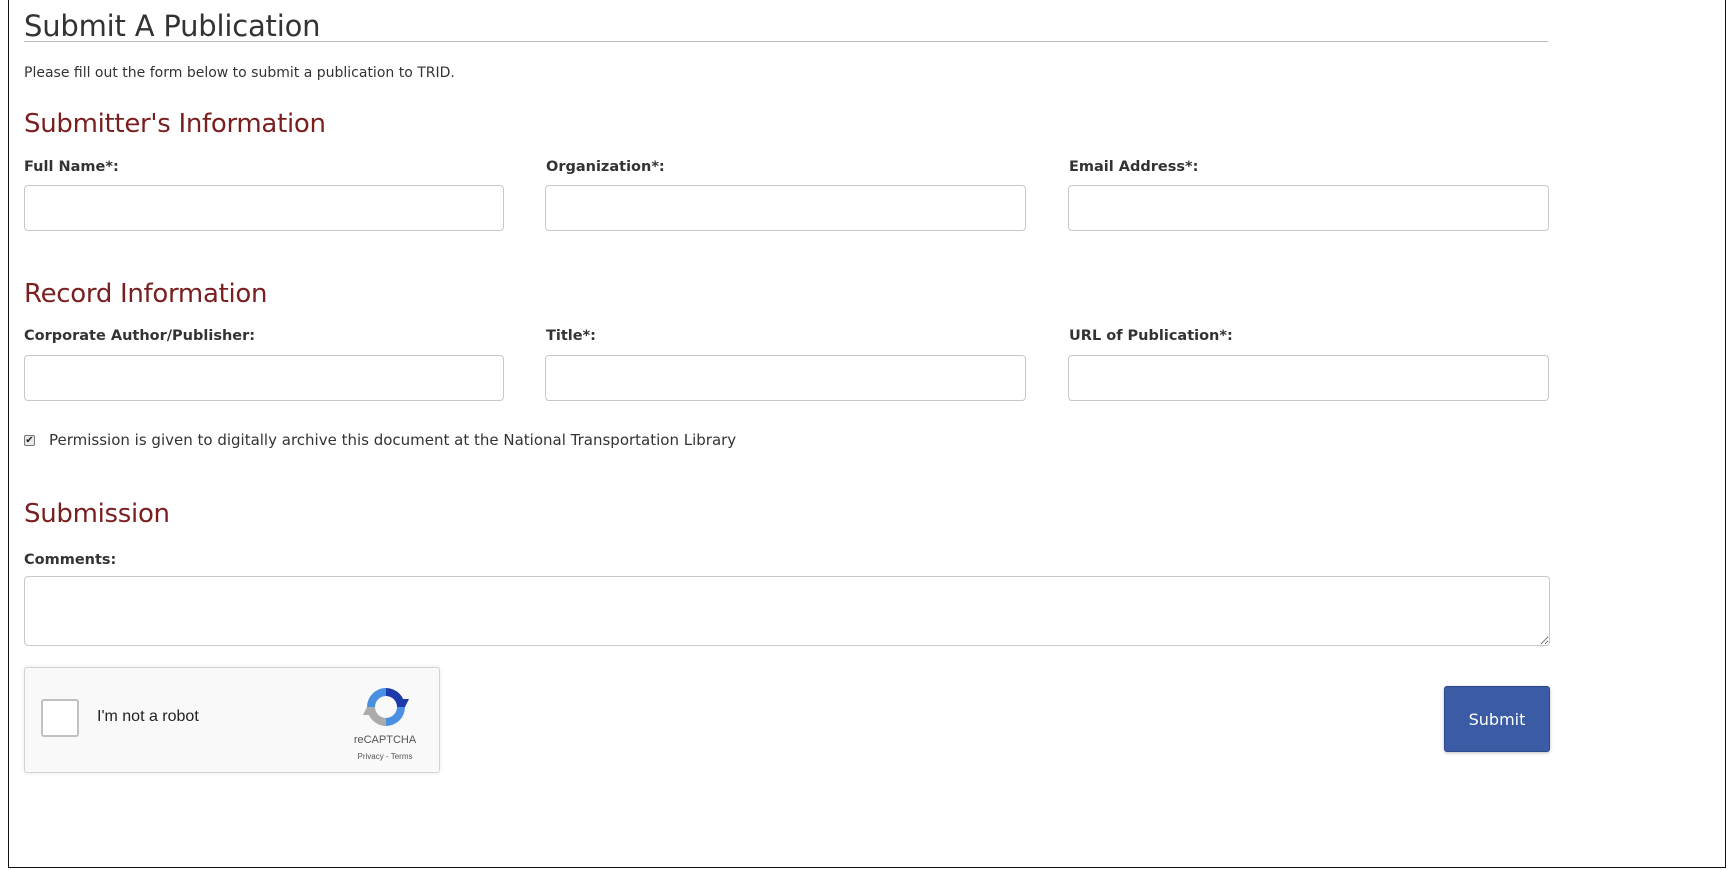  I want to click on page-title: Submit A Publication, so click(172, 26).